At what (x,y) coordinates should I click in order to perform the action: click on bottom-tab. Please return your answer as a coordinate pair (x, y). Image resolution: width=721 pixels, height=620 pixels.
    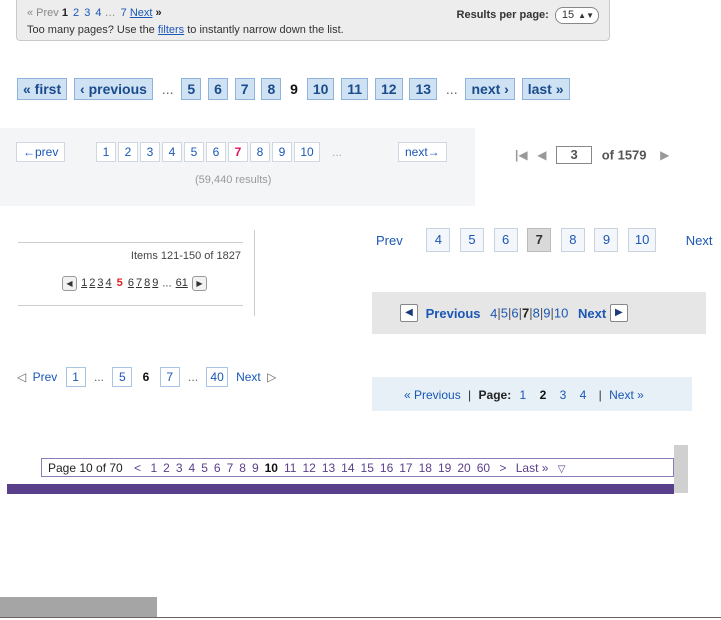
    Looking at the image, I should click on (78, 607).